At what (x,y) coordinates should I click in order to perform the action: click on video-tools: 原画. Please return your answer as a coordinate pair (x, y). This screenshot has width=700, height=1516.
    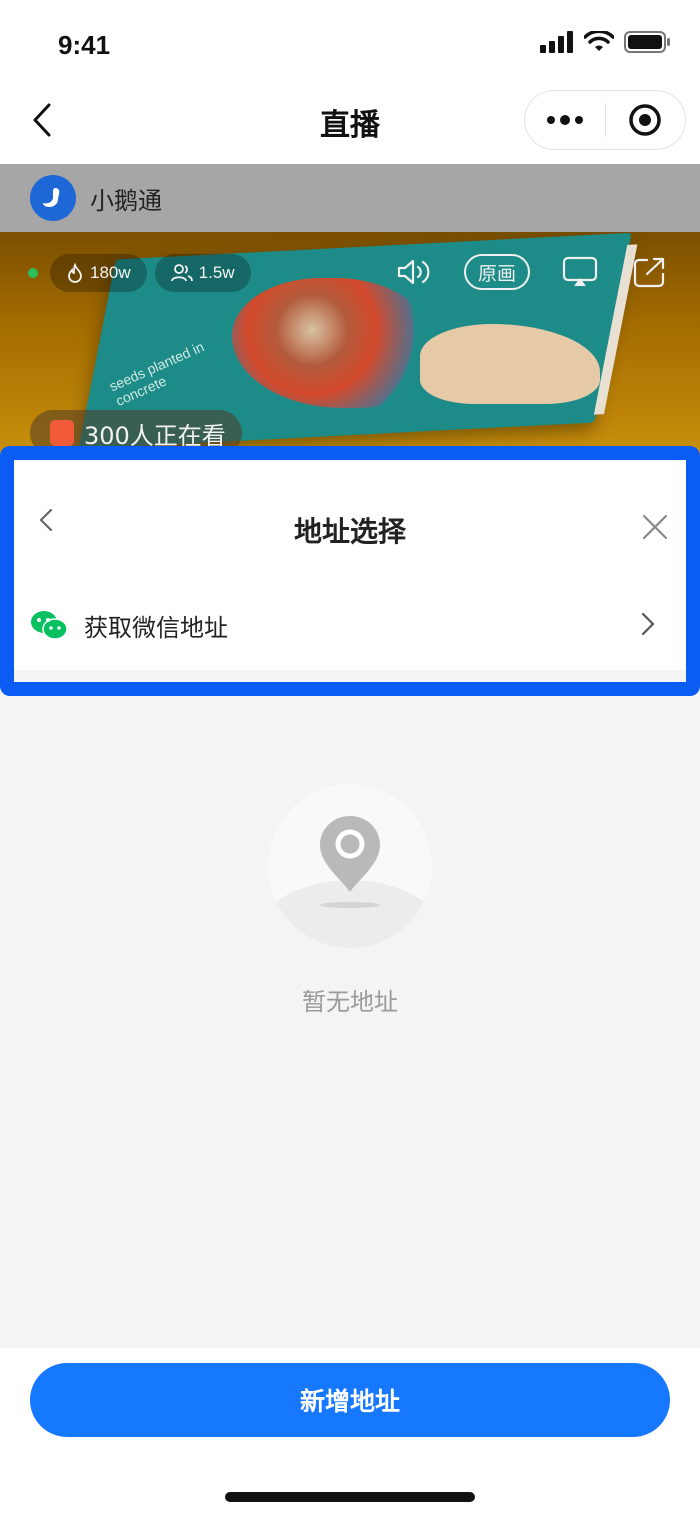
    Looking at the image, I should click on (532, 272).